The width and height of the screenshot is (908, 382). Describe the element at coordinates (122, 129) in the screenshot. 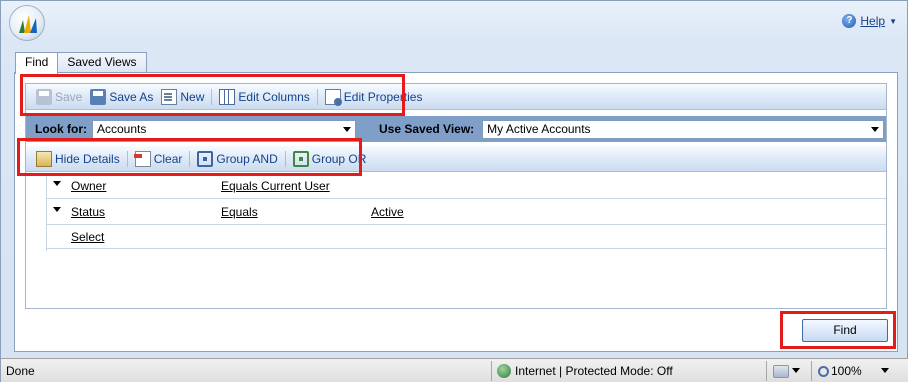

I see `look-for-value: Accounts` at that location.